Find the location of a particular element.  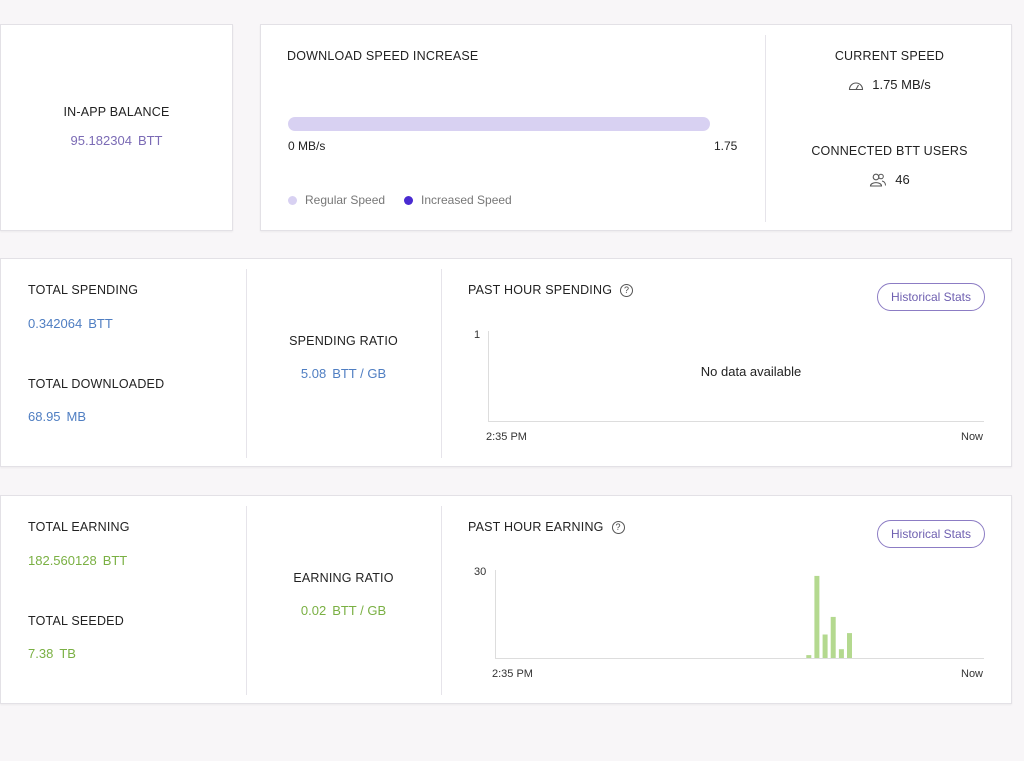

earning-ratio-unit: BTT / GB is located at coordinates (359, 610).